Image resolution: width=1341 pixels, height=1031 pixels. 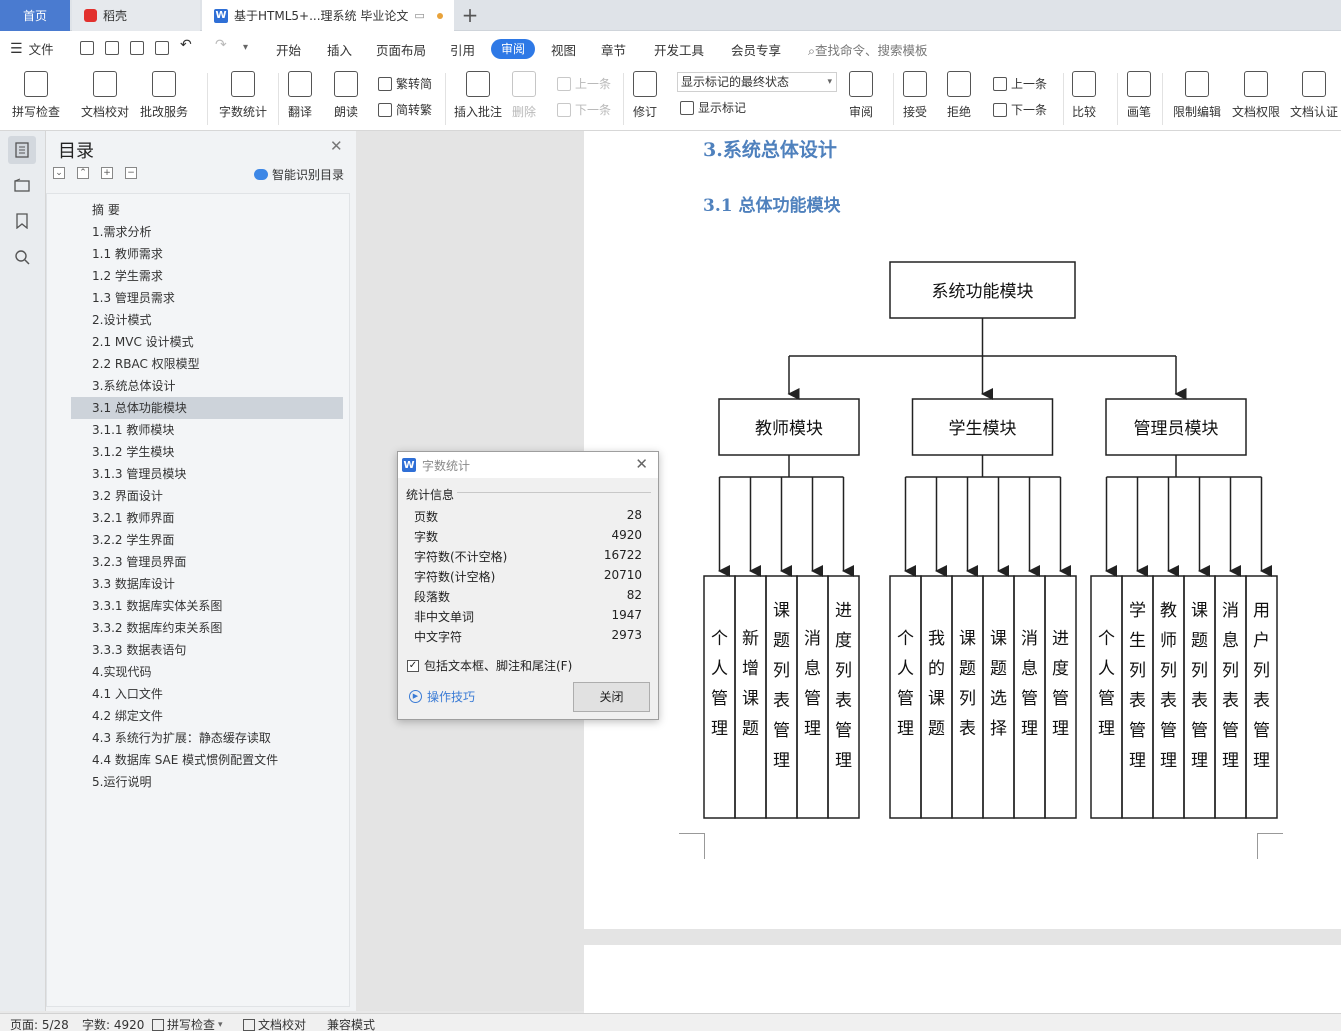 I want to click on expand-up-icon: ⌃, so click(x=83, y=173).